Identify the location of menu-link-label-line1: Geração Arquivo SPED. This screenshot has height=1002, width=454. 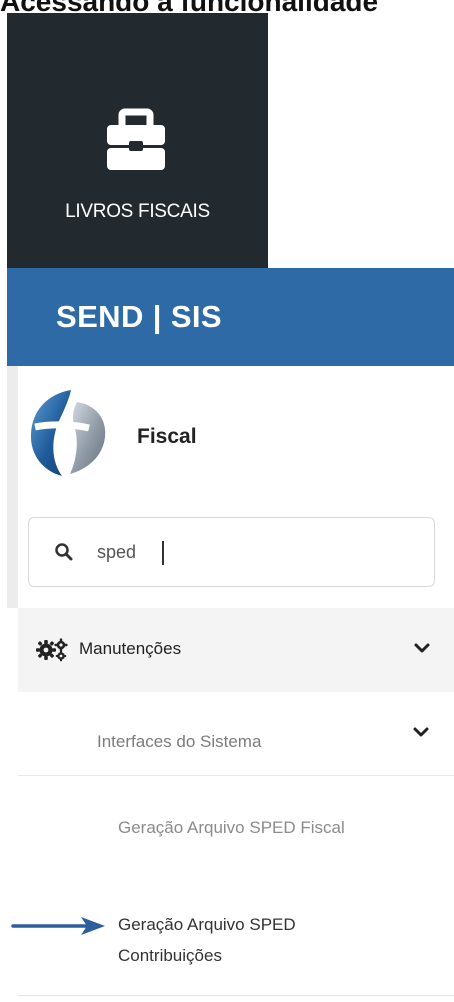
(207, 924).